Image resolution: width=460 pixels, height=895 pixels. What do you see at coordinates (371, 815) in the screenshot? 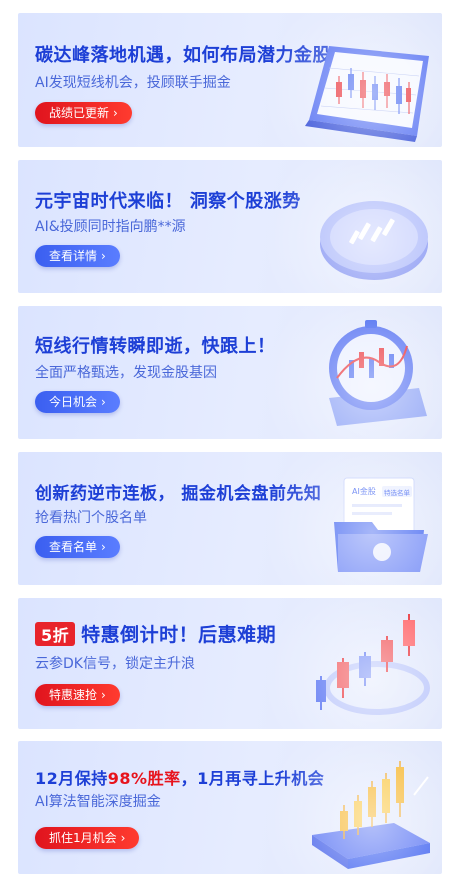
I see `gold-bars-platform-icon` at bounding box center [371, 815].